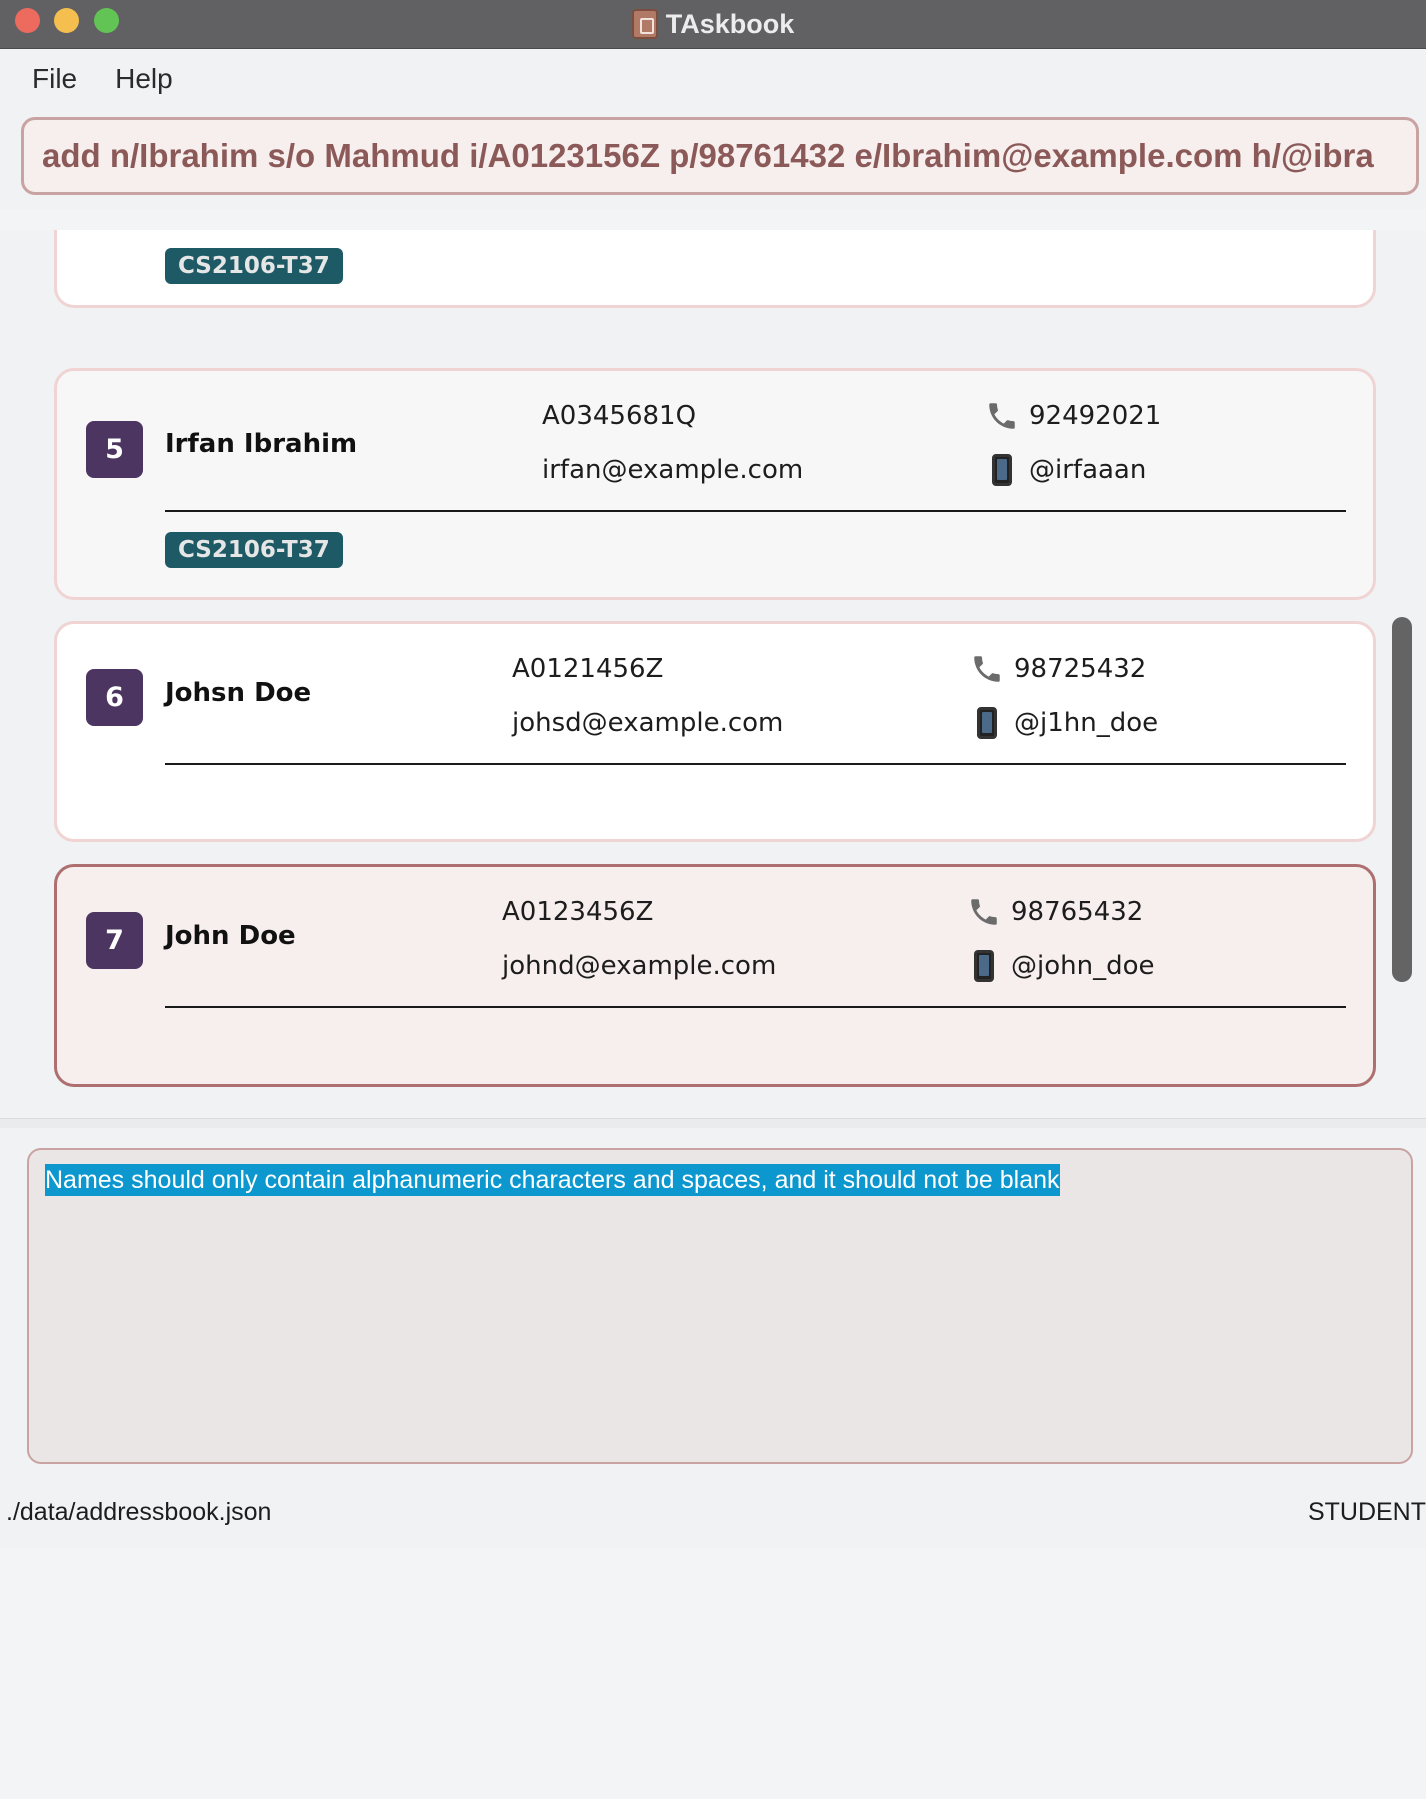 The width and height of the screenshot is (1426, 1799). What do you see at coordinates (715, 269) in the screenshot?
I see `person-card: CS2106-T37` at bounding box center [715, 269].